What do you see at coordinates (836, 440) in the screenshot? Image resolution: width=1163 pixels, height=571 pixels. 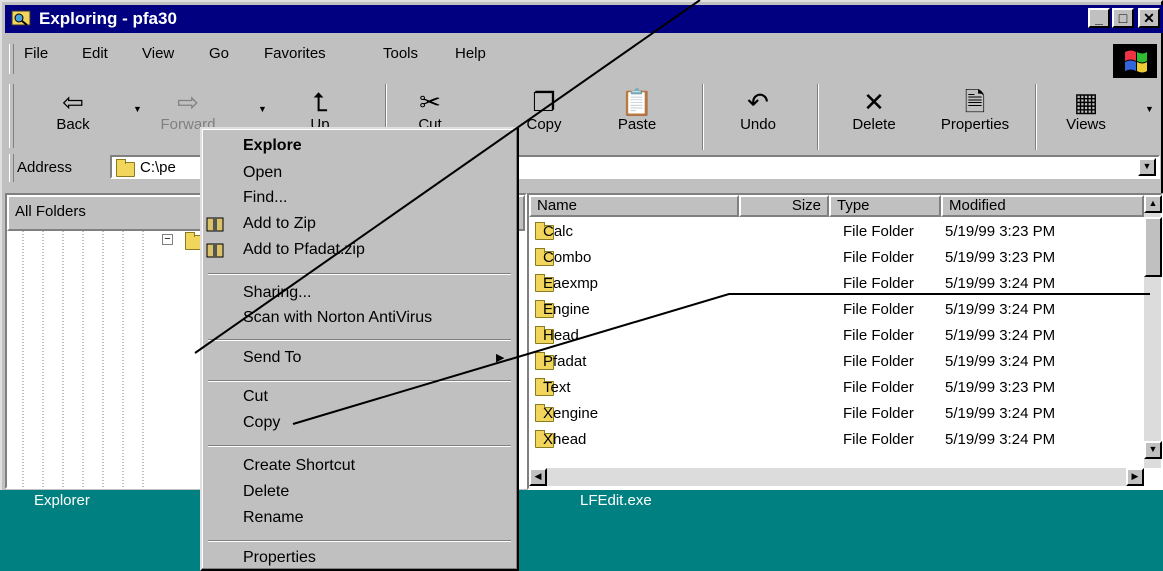 I see `list-item: Xhead File Folder 5/19/99 3:24 PM` at bounding box center [836, 440].